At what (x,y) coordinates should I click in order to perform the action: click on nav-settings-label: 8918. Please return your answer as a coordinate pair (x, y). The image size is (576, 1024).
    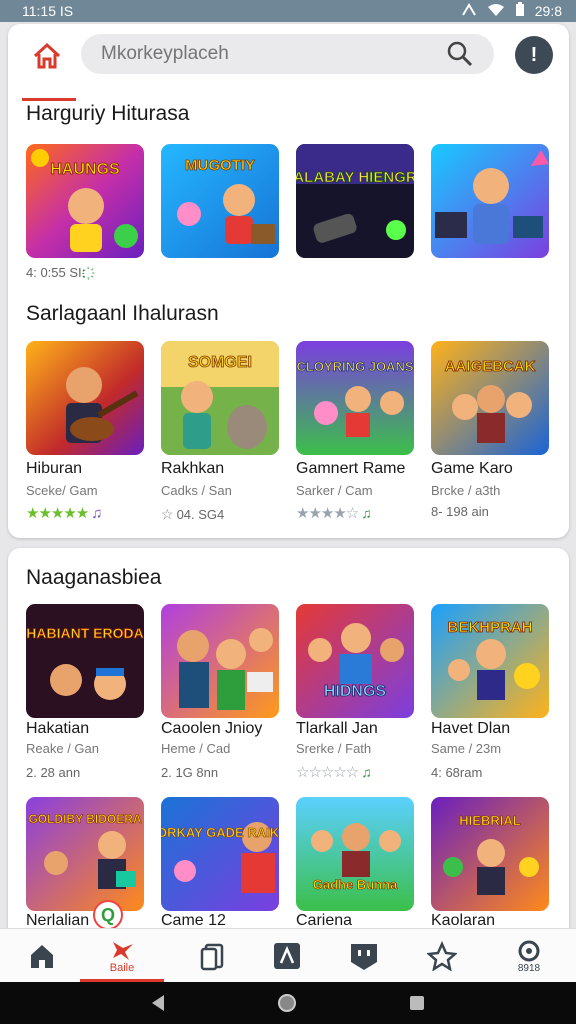
    Looking at the image, I should click on (529, 968).